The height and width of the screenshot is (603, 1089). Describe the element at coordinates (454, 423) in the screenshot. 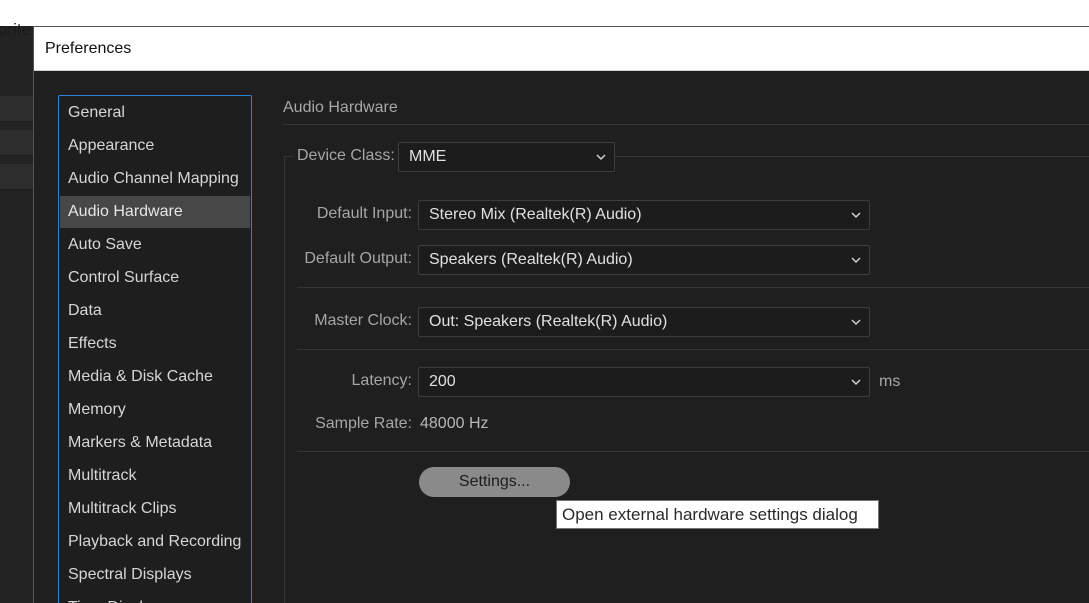

I see `sample-rate-value: 48000 Hz` at that location.